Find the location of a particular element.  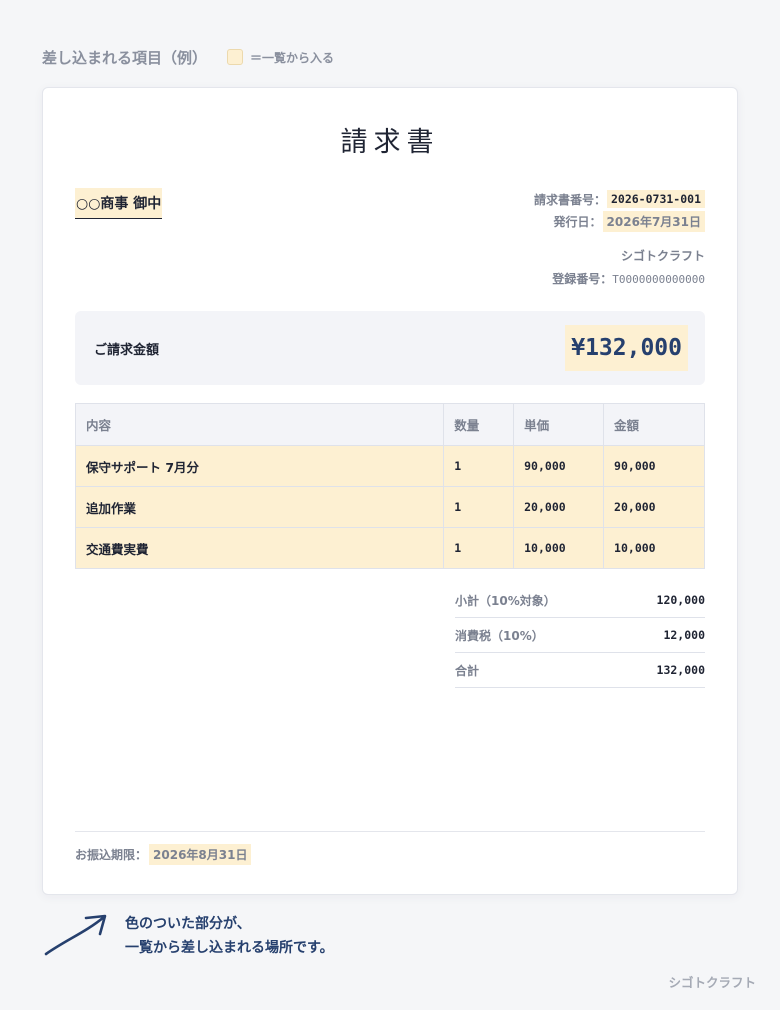

header-unit-price: 単価 is located at coordinates (559, 424).